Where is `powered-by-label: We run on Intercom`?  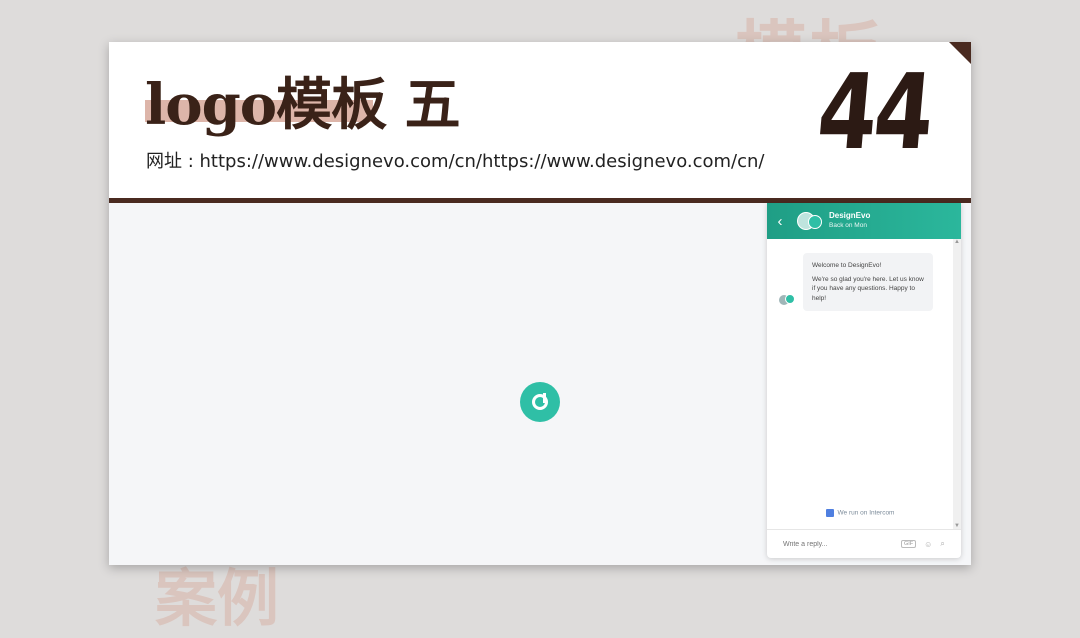 powered-by-label: We run on Intercom is located at coordinates (866, 513).